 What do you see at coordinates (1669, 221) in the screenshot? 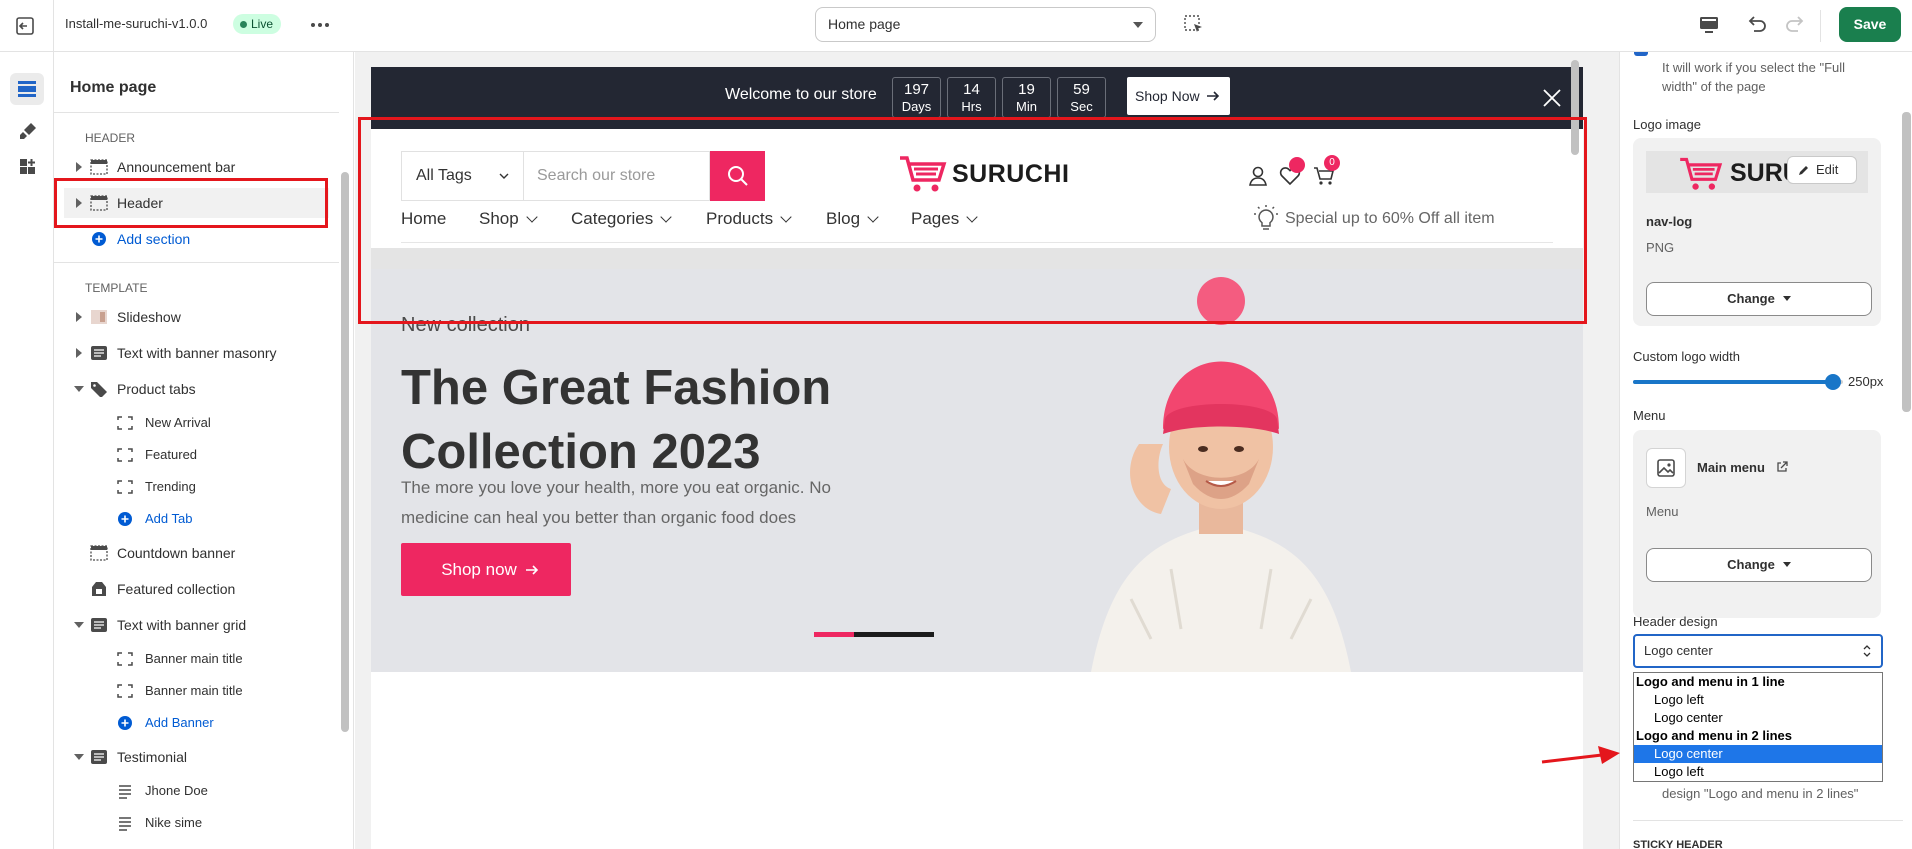
I see `logo-file-name: nav-log` at bounding box center [1669, 221].